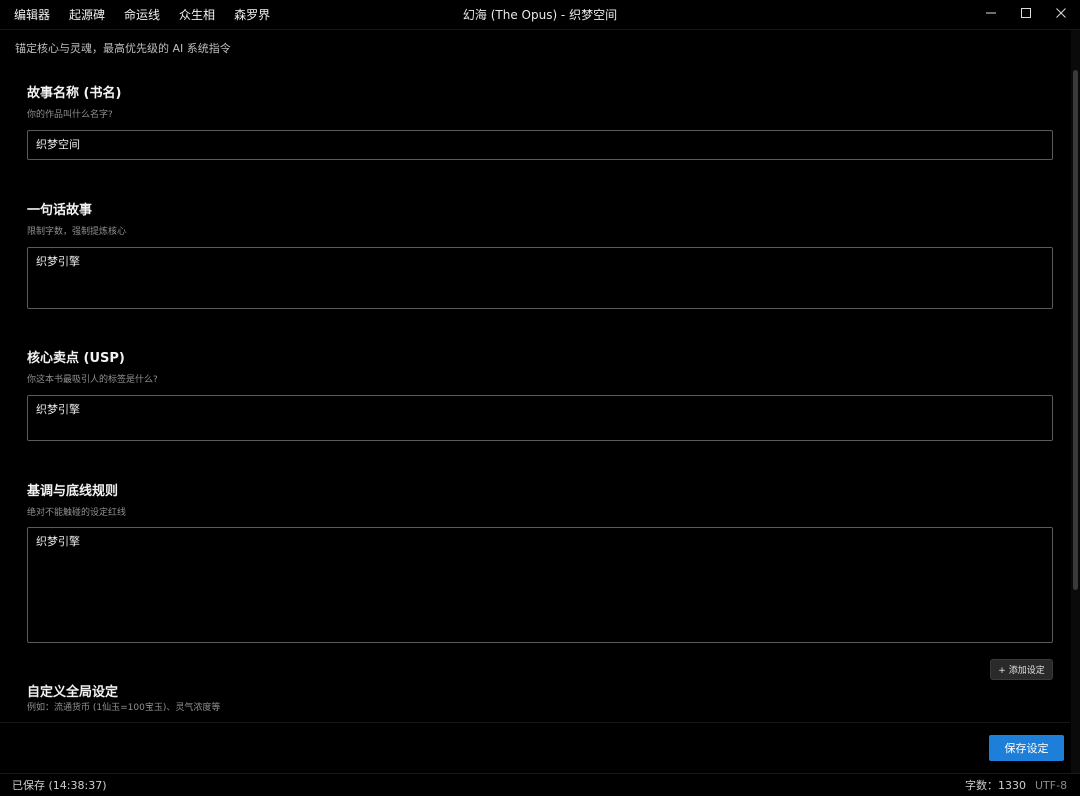  Describe the element at coordinates (59, 785) in the screenshot. I see `save-status: 已保存 (14:38:37)` at that location.